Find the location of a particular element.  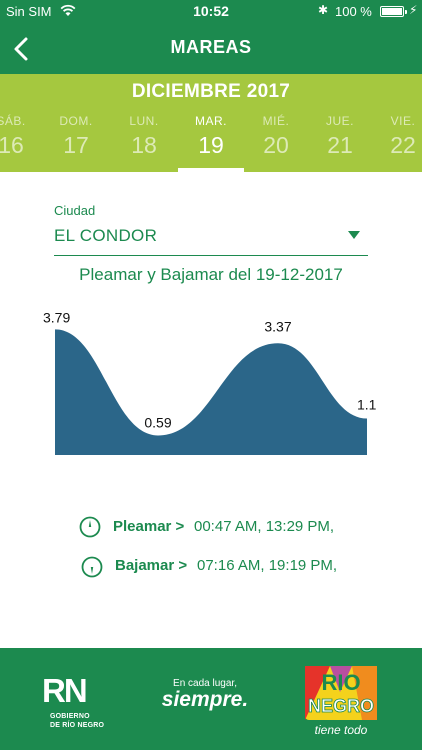

day-number: 21 is located at coordinates (340, 145).